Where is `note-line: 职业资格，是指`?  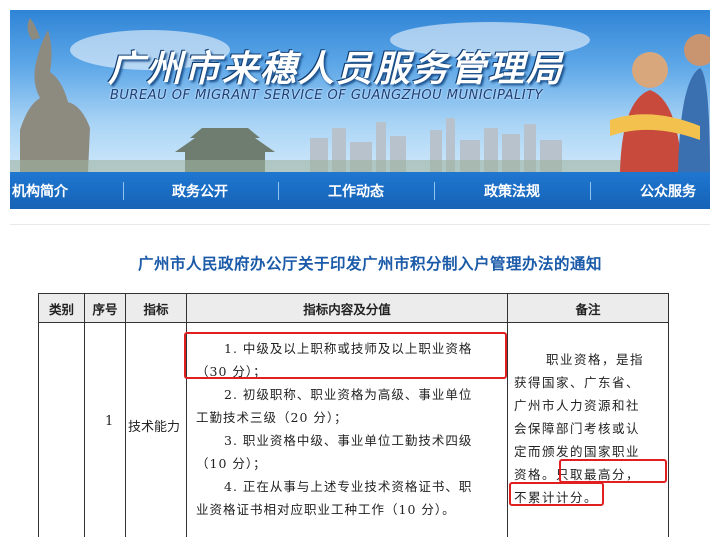 note-line: 职业资格，是指 is located at coordinates (595, 359).